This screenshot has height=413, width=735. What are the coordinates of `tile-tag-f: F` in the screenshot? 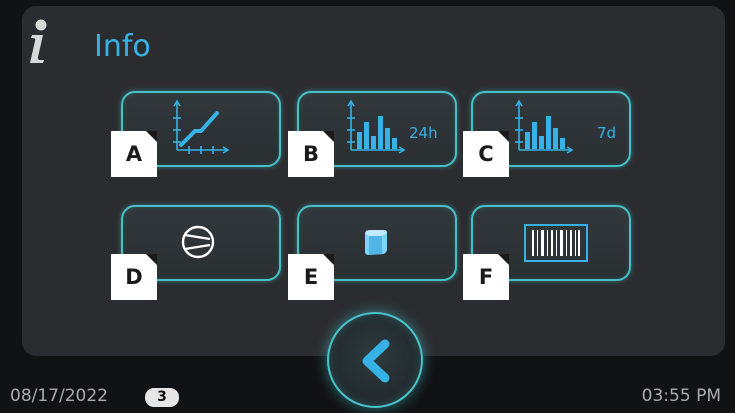 It's located at (486, 277).